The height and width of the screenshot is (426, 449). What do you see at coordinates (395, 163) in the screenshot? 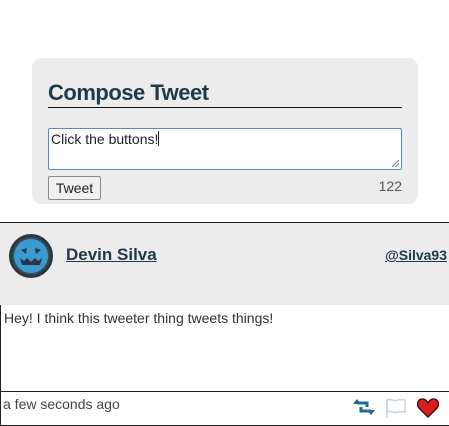
I see `resize-handle-icon` at bounding box center [395, 163].